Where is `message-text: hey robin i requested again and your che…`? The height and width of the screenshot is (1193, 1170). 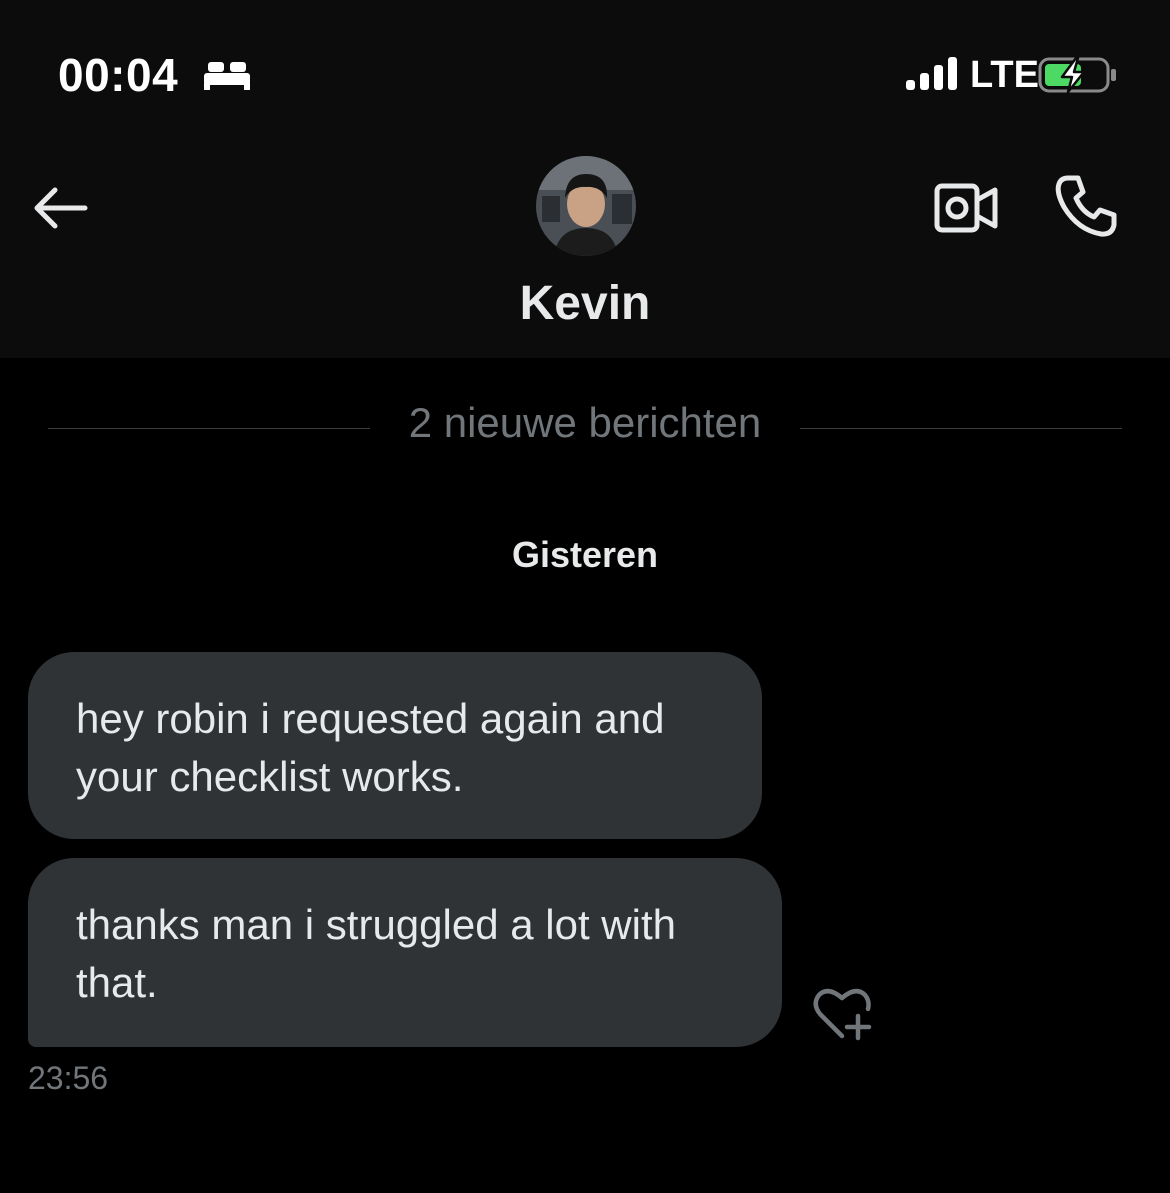
message-text: hey robin i requested again and your che… is located at coordinates (370, 747).